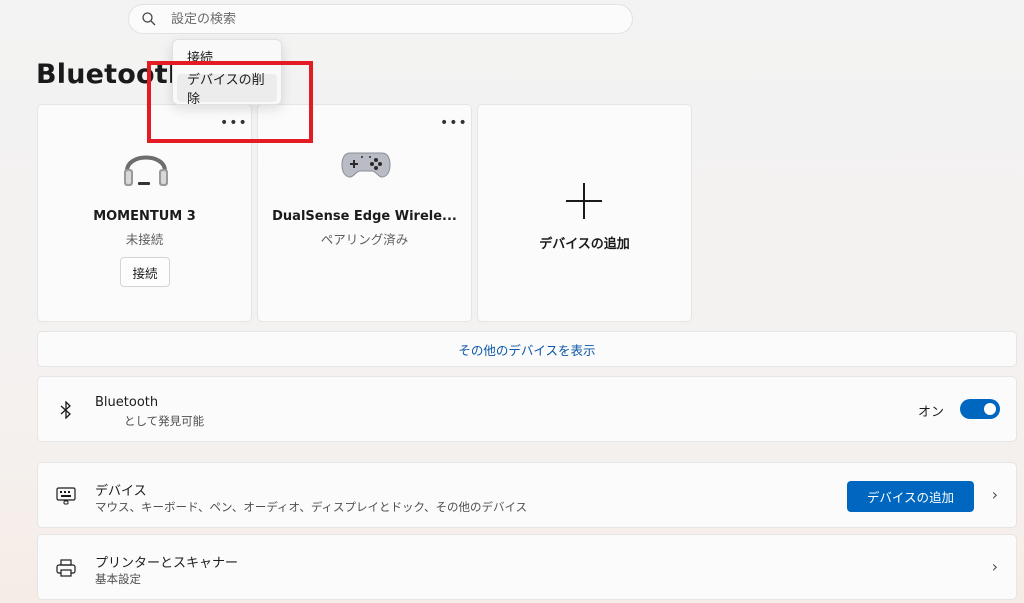 The image size is (1024, 603). I want to click on device-status: 未接続, so click(144, 239).